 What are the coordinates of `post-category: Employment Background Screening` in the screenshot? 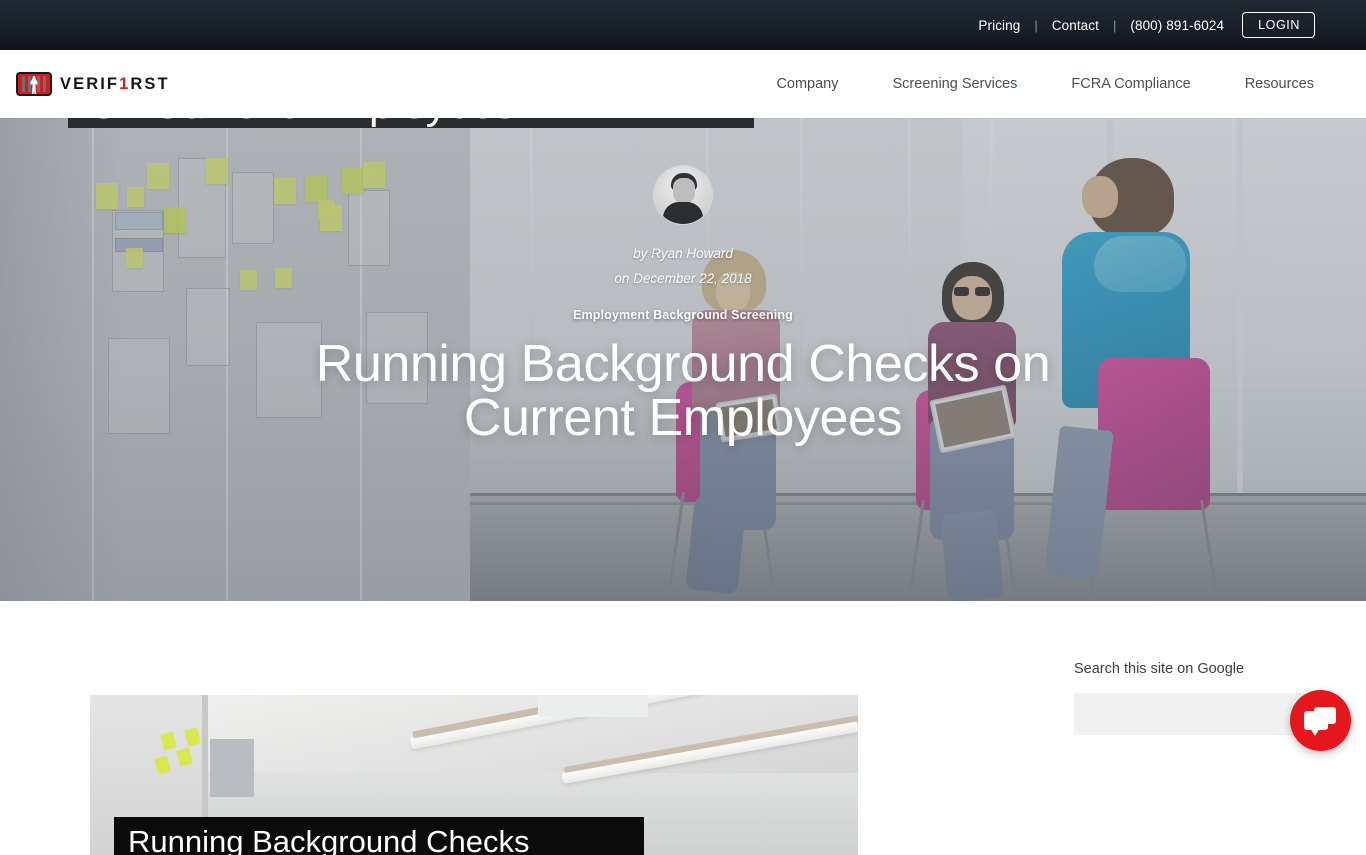 It's located at (683, 315).